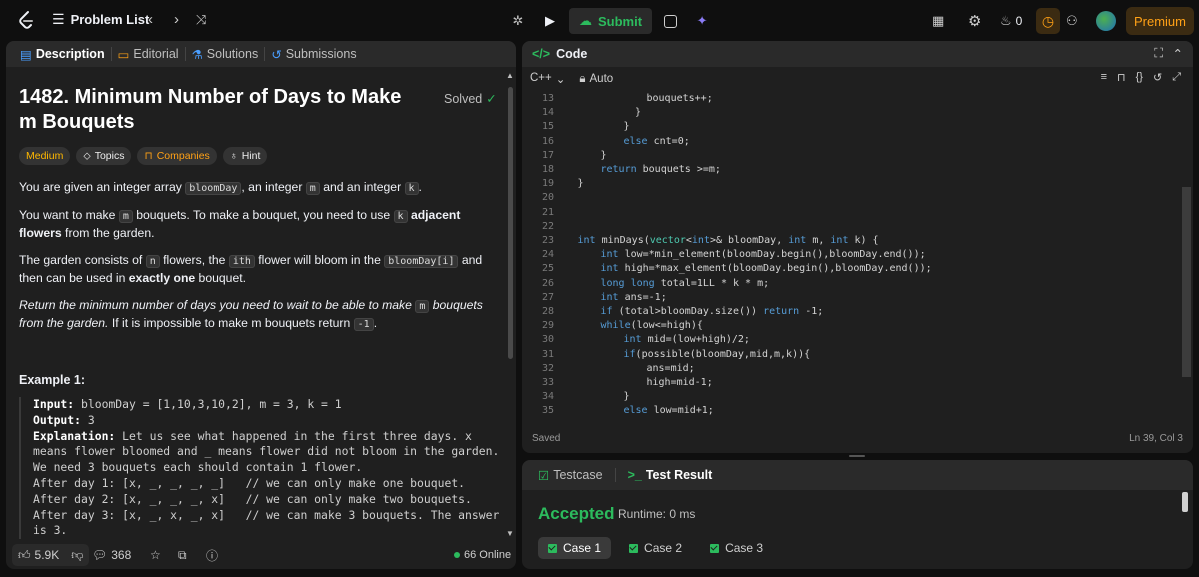  Describe the element at coordinates (1176, 77) in the screenshot. I see `expand-icon: ⤢` at that location.